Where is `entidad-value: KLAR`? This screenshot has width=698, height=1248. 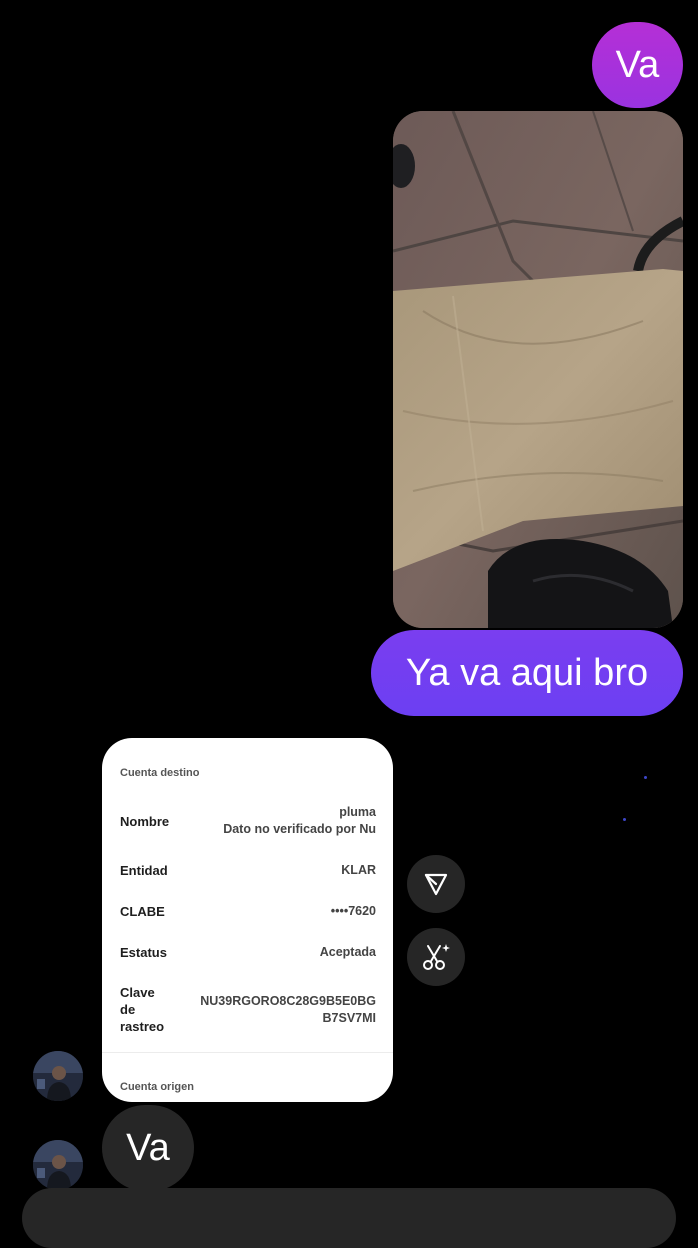
entidad-value: KLAR is located at coordinates (358, 870).